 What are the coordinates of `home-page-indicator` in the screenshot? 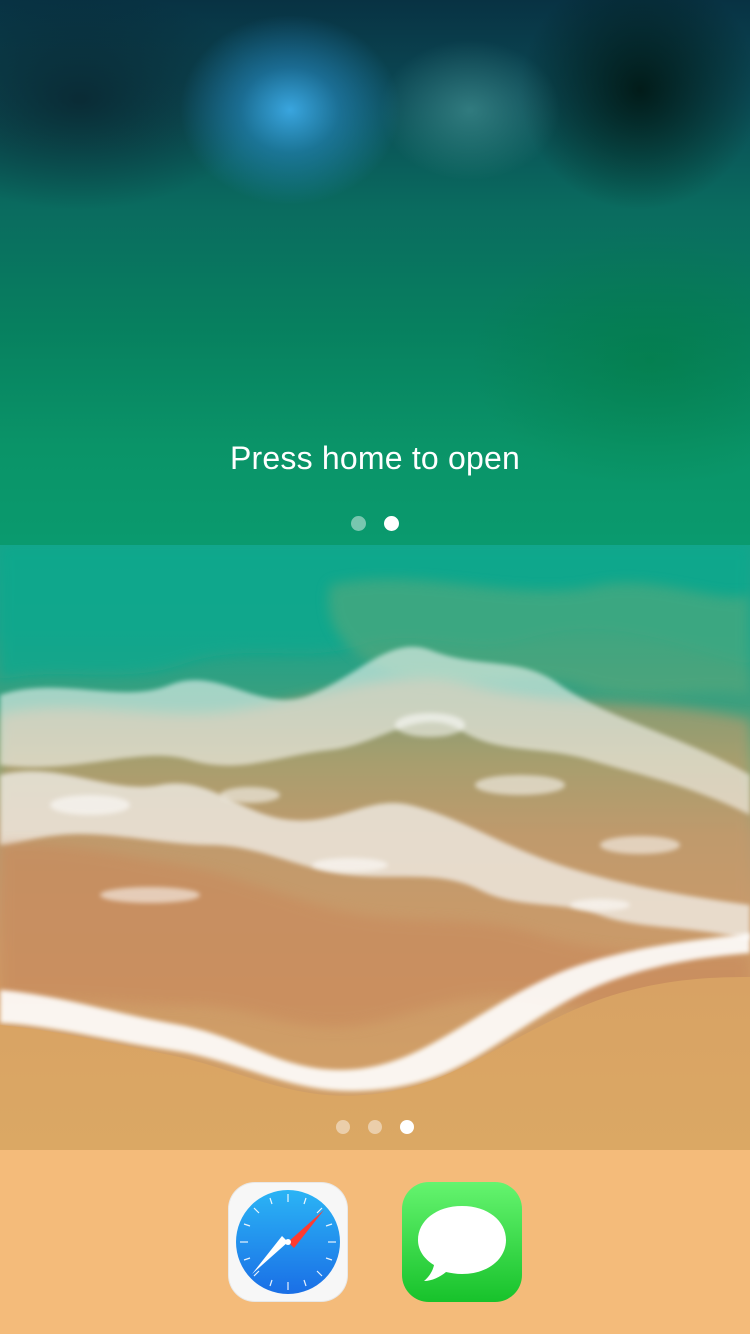 It's located at (375, 1127).